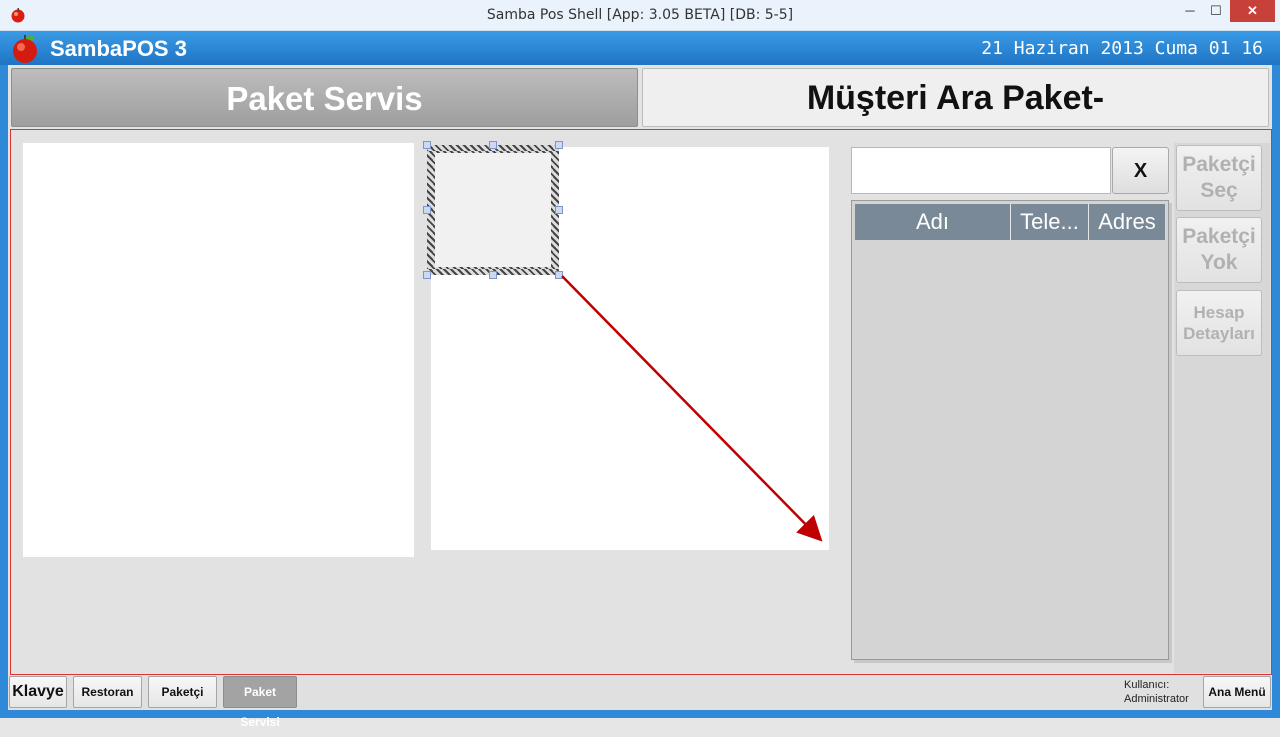 The width and height of the screenshot is (1280, 737). Describe the element at coordinates (640, 48) in the screenshot. I see `app-header: SambaPOS 3 21 Haziran 2013 Cuma 01 16` at that location.